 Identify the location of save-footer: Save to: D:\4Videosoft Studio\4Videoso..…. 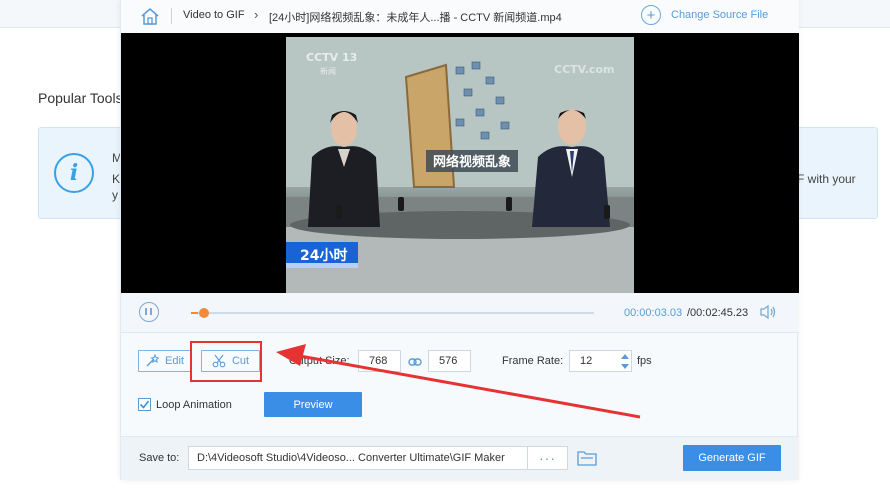
(460, 458).